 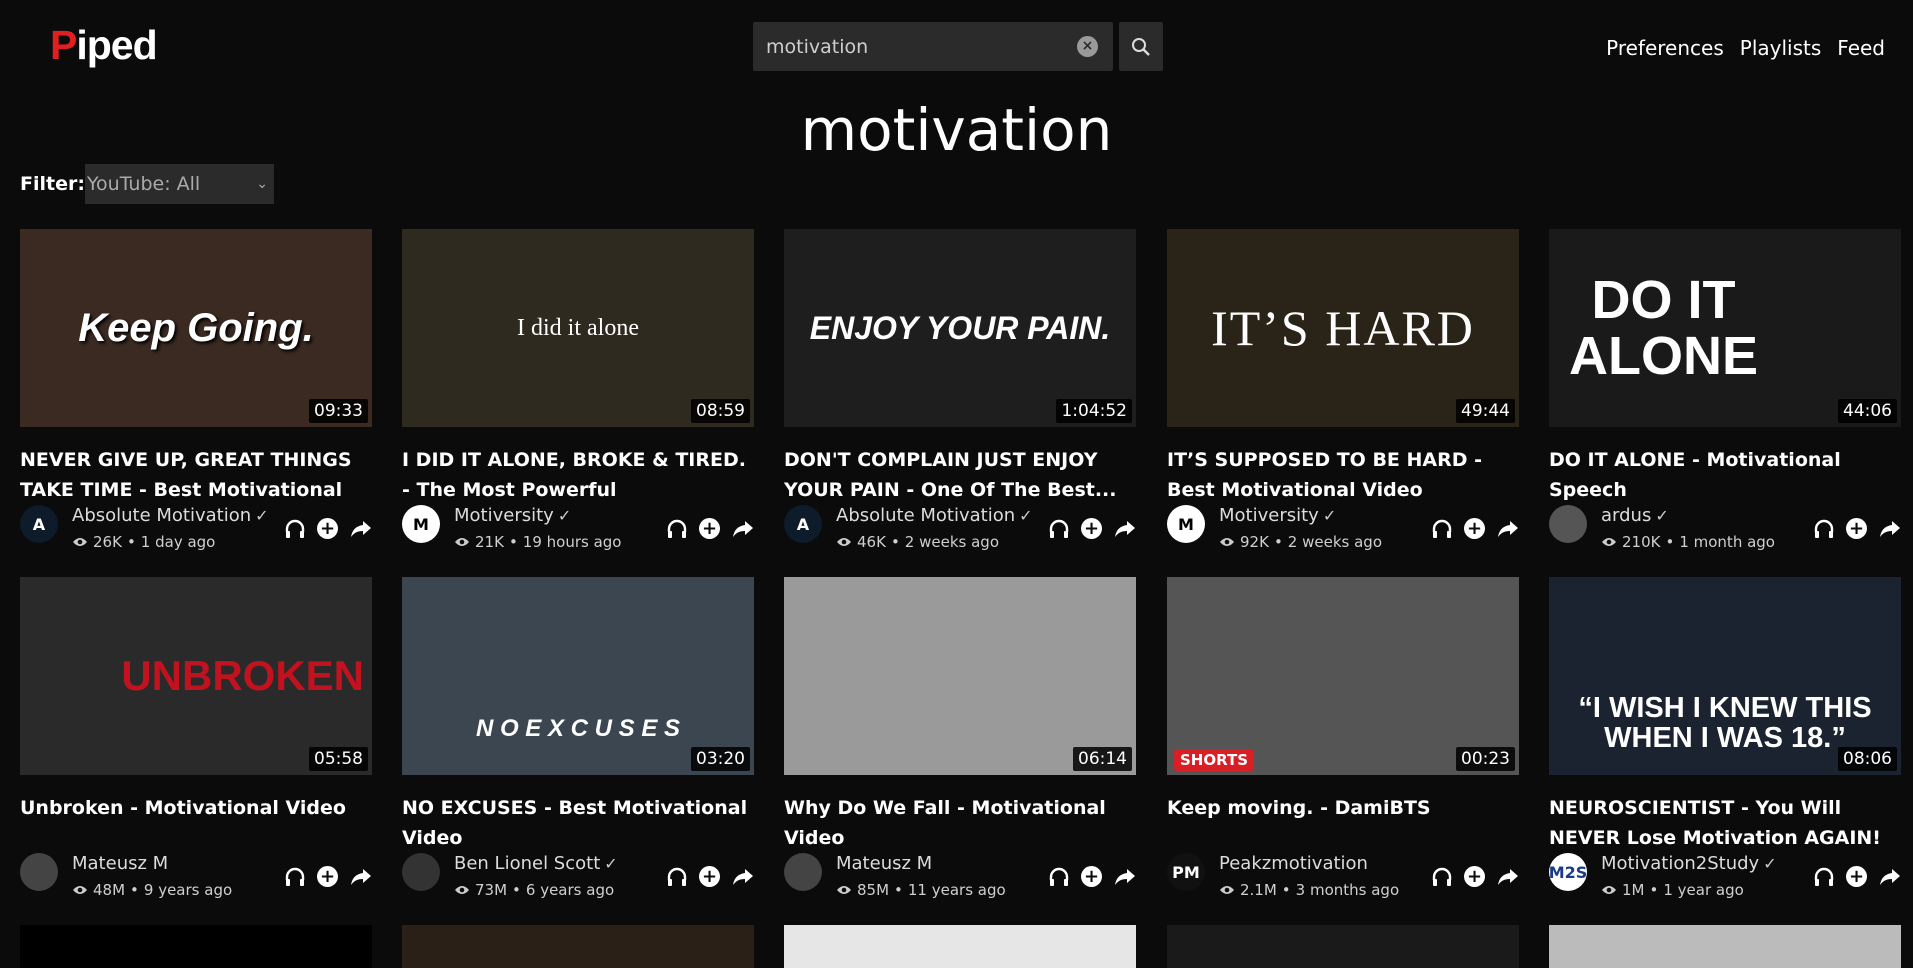 I want to click on video-thumbnail: N O E X C U S E S 03:20, so click(x=578, y=676).